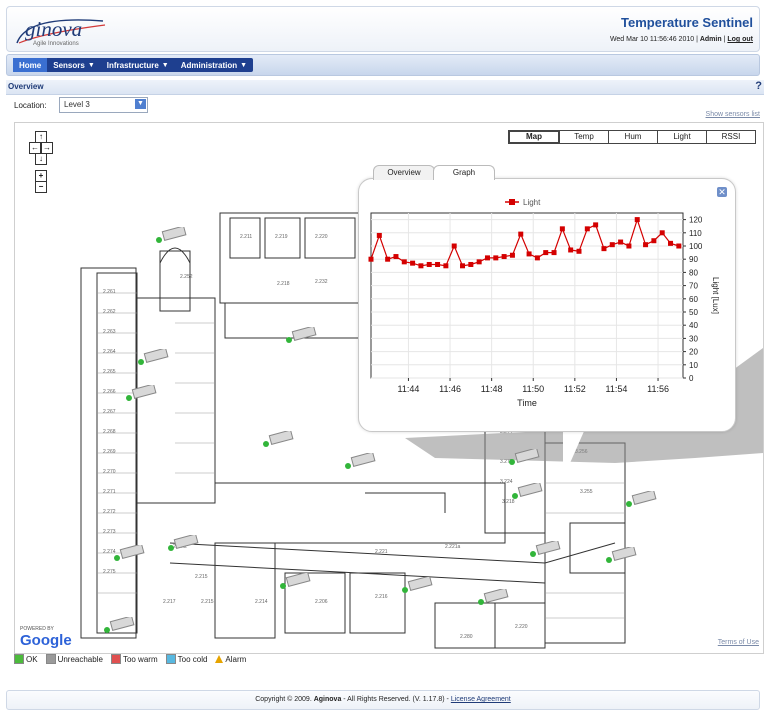 The width and height of the screenshot is (764, 710). I want to click on map-type-temp: Temp, so click(584, 137).